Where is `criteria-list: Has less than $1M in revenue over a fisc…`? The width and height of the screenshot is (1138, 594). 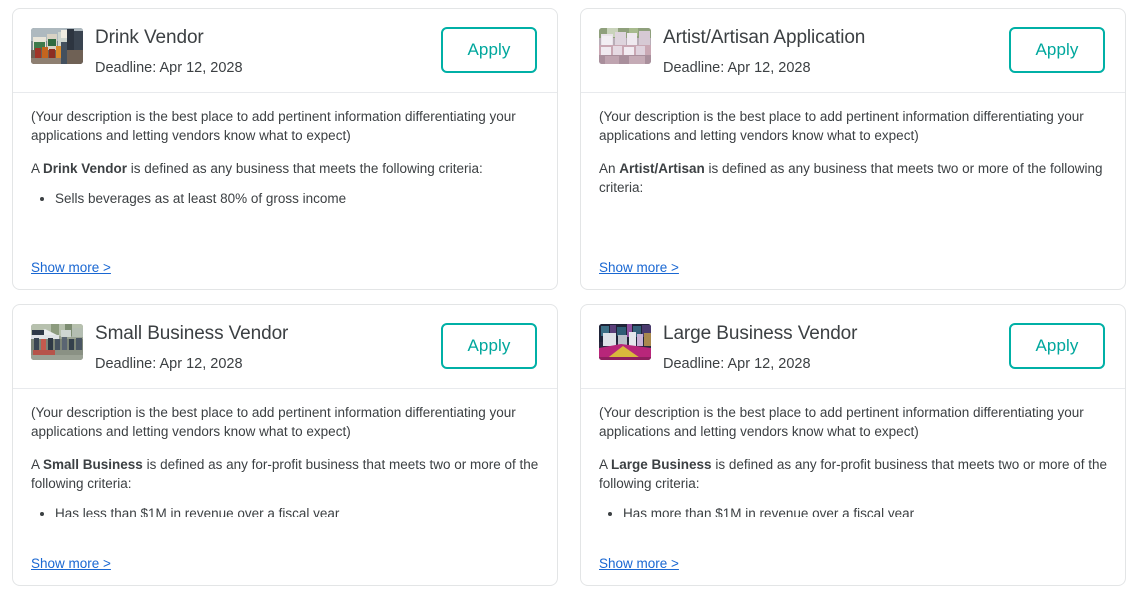
criteria-list: Has less than $1M in revenue over a fisc… is located at coordinates (285, 510).